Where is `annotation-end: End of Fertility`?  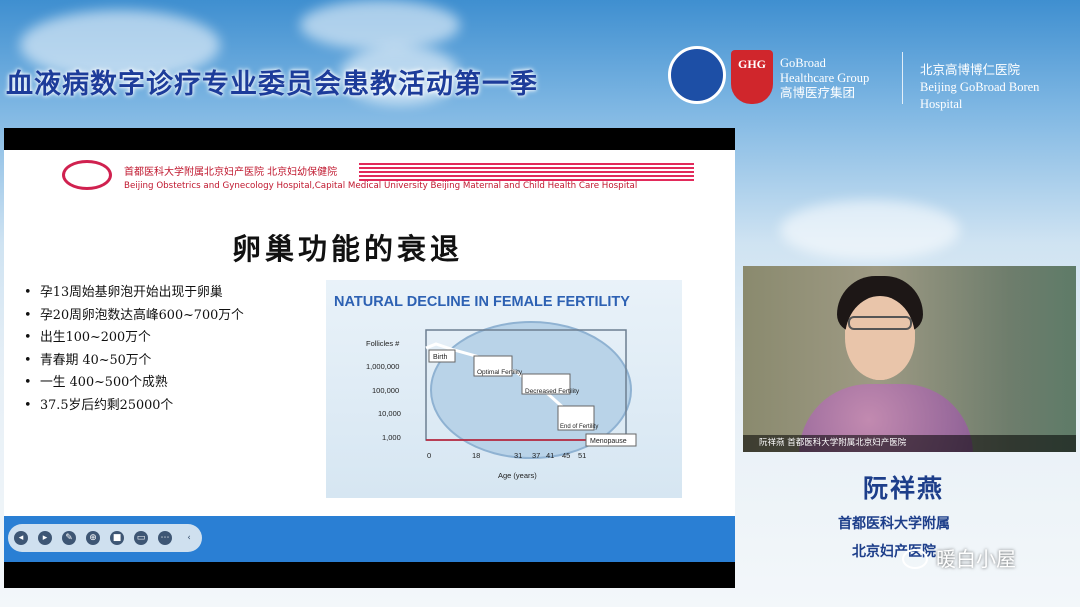 annotation-end: End of Fertility is located at coordinates (579, 427).